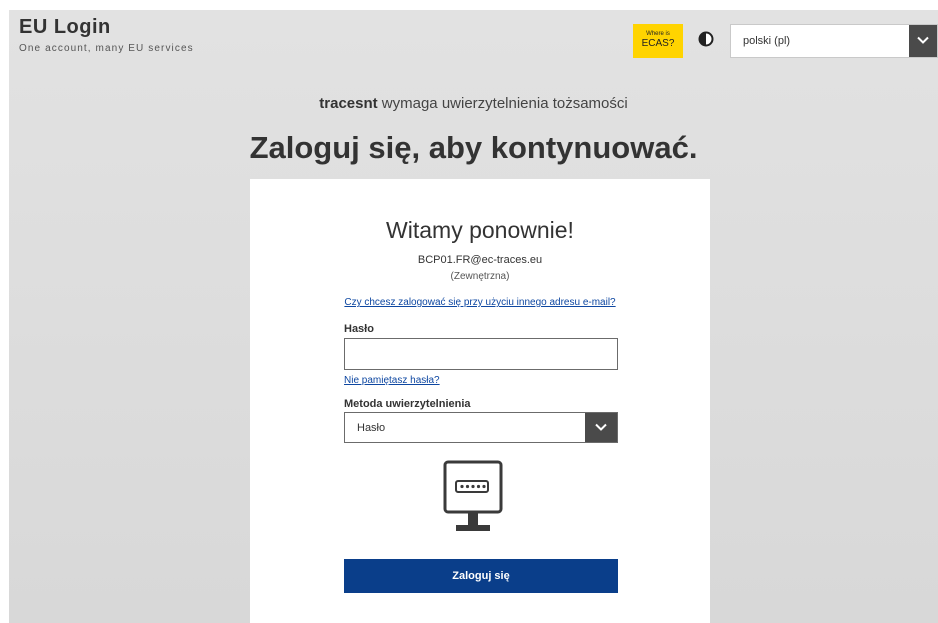 The image size is (938, 623). What do you see at coordinates (480, 260) in the screenshot?
I see `user-email: BCP01.FR@ec-traces.eu` at bounding box center [480, 260].